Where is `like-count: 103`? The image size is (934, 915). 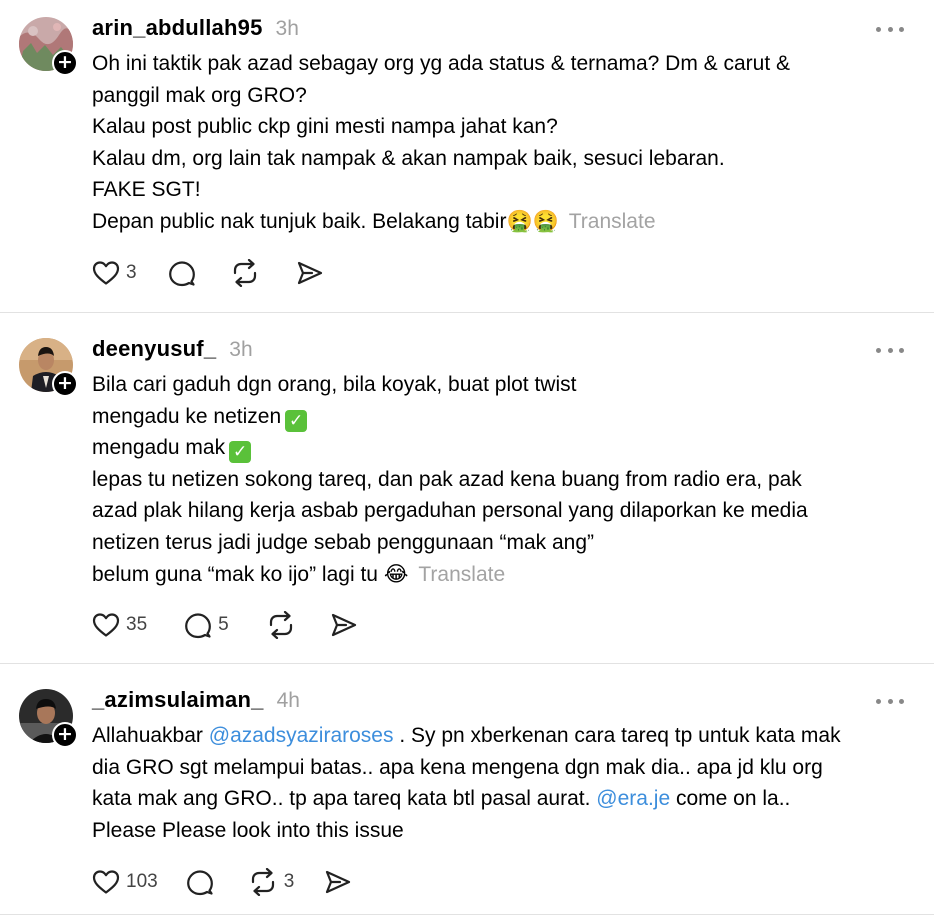 like-count: 103 is located at coordinates (142, 881).